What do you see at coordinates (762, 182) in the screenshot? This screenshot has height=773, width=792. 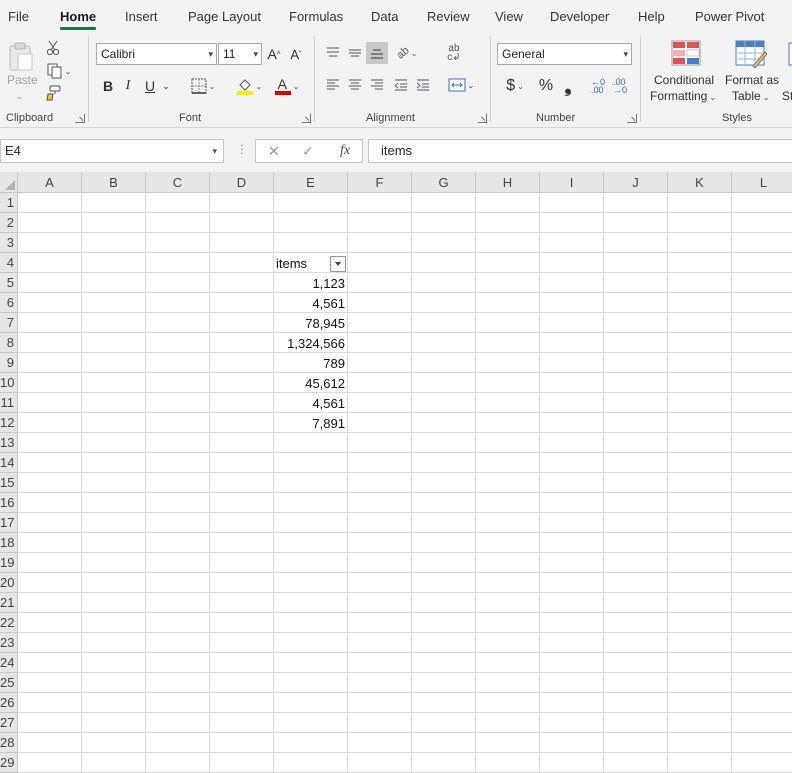 I see `column-header-l: L` at bounding box center [762, 182].